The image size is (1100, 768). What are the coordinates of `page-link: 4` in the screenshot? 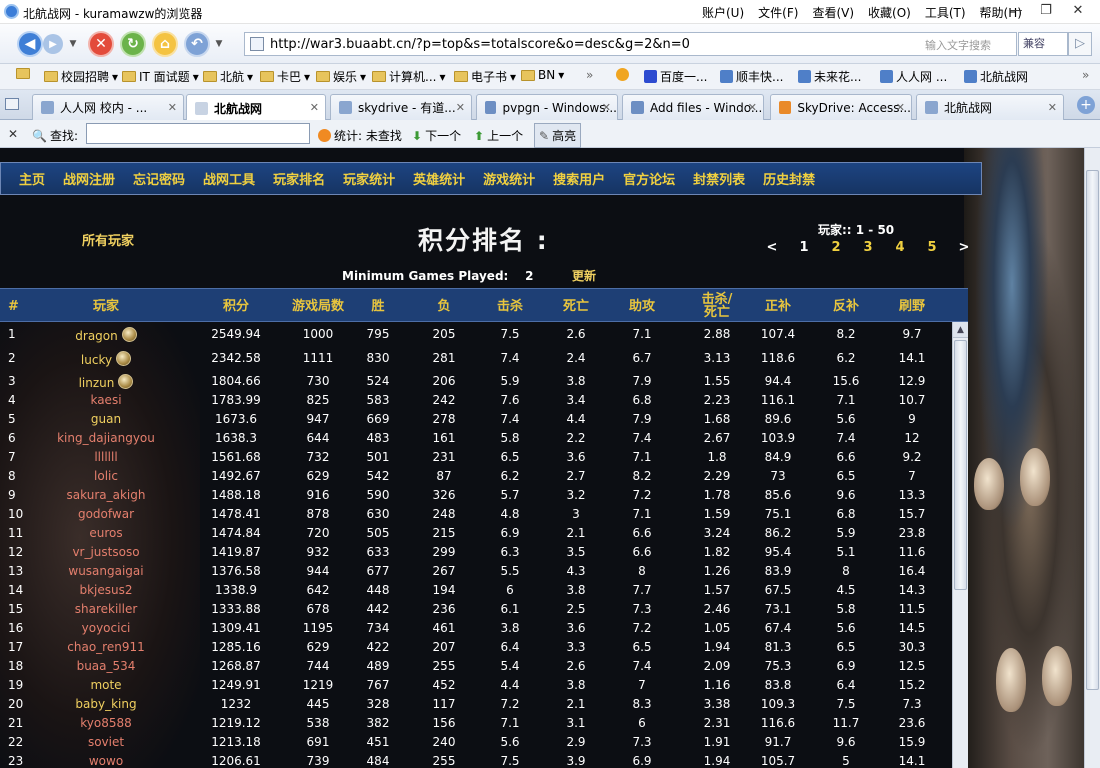 It's located at (900, 247).